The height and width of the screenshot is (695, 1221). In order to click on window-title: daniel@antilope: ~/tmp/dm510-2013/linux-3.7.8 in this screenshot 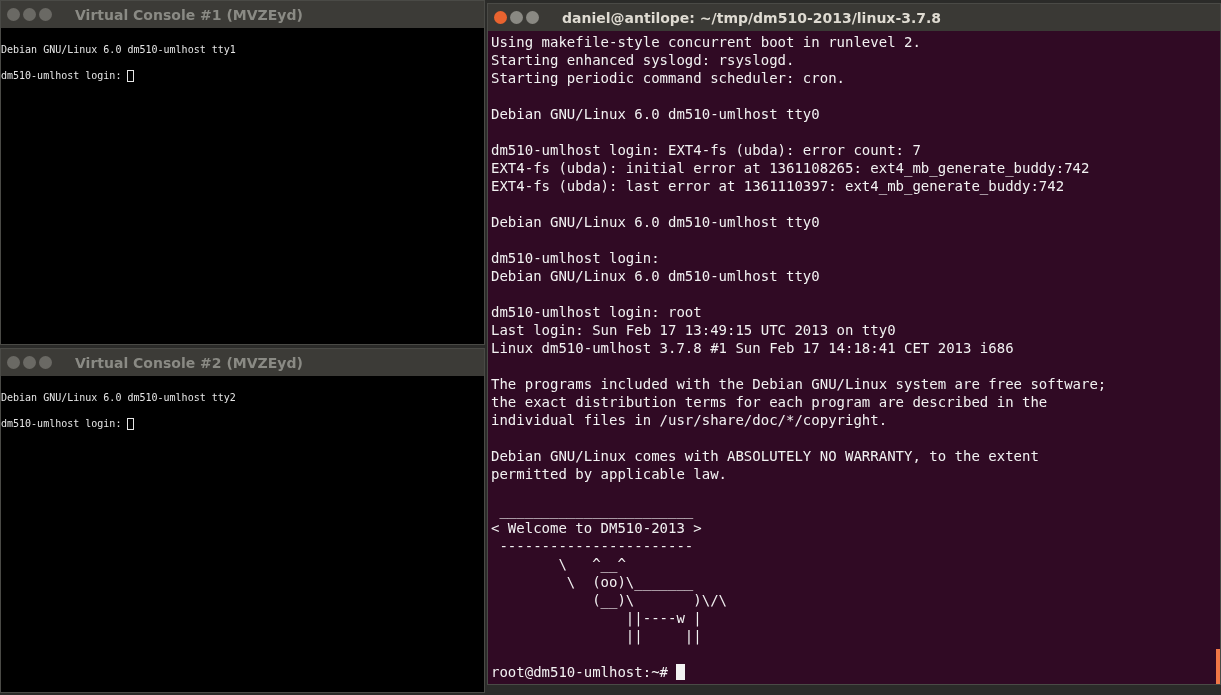, I will do `click(752, 17)`.